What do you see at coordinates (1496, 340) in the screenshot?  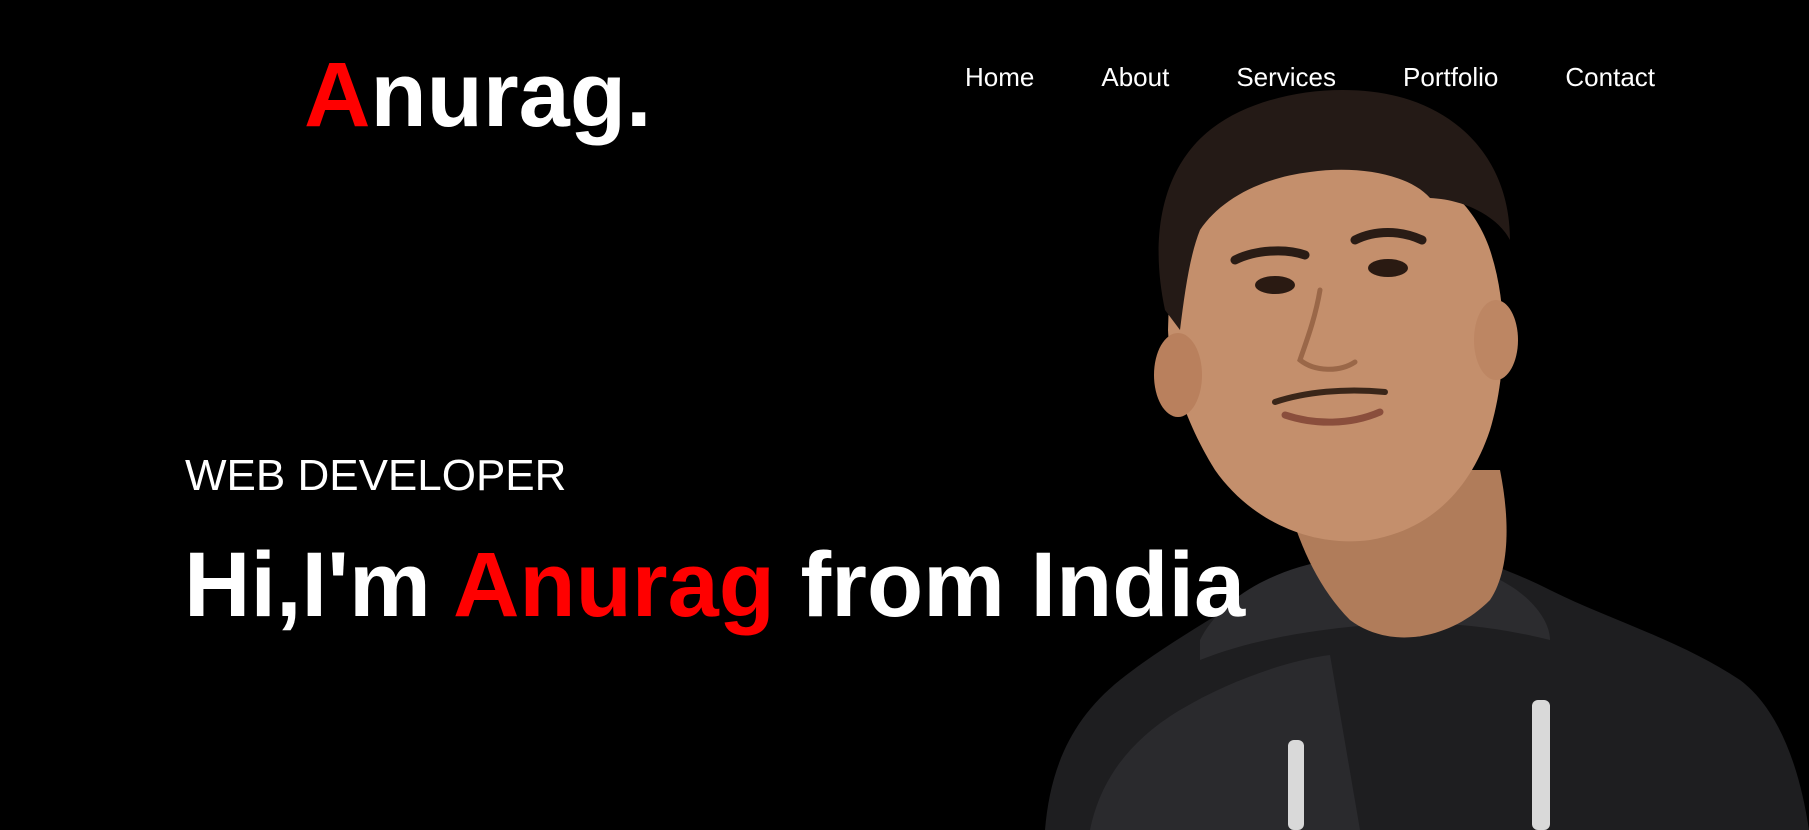 I see `ear-right` at bounding box center [1496, 340].